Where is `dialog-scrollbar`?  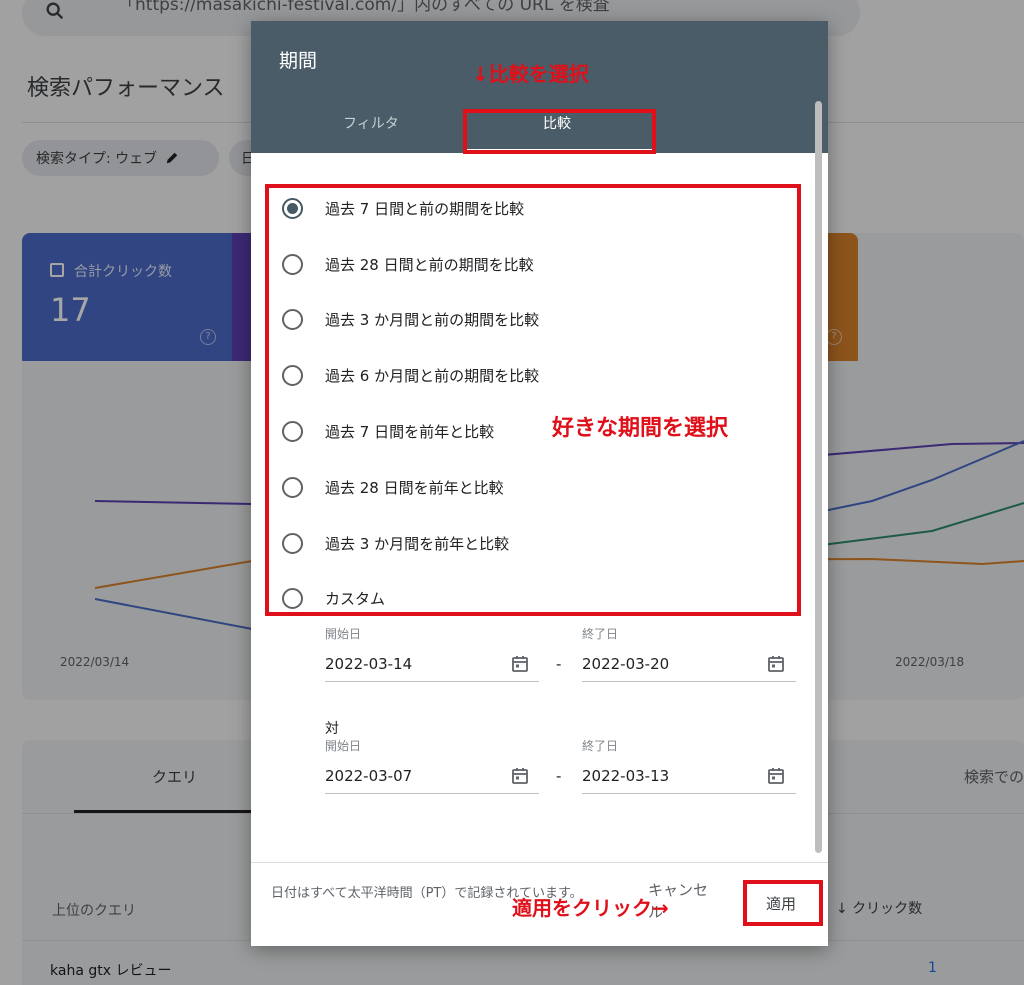 dialog-scrollbar is located at coordinates (818, 477).